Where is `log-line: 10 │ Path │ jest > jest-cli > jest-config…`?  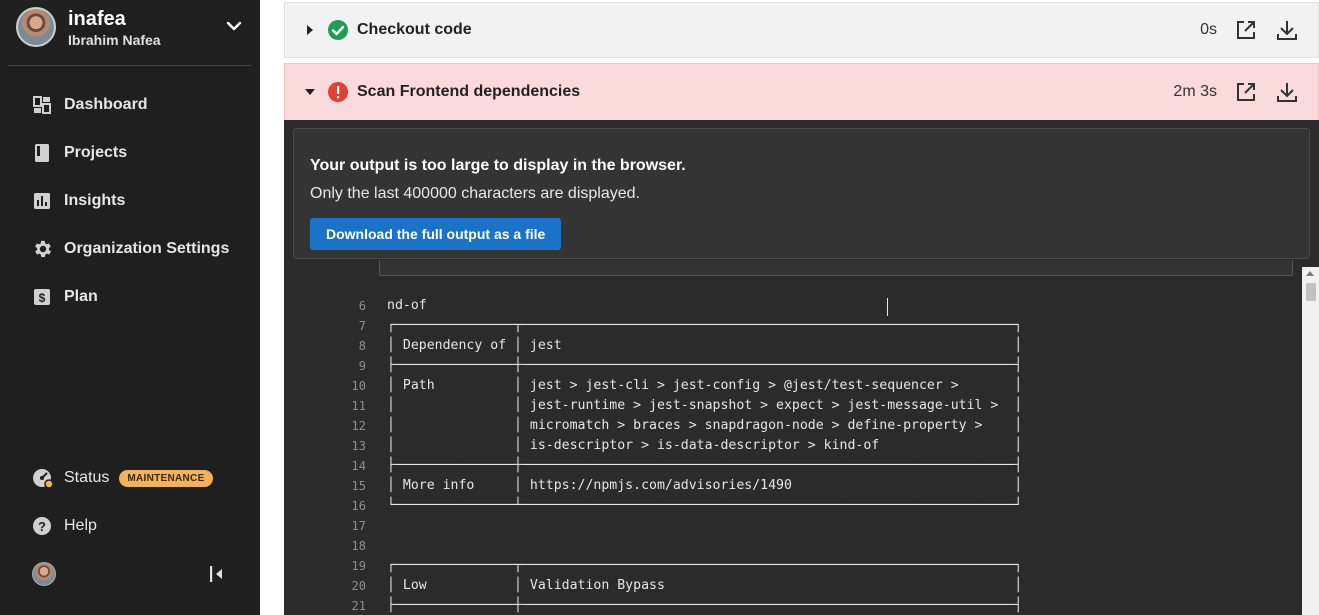 log-line: 10 │ Path │ jest > jest-cli > jest-config… is located at coordinates (653, 386).